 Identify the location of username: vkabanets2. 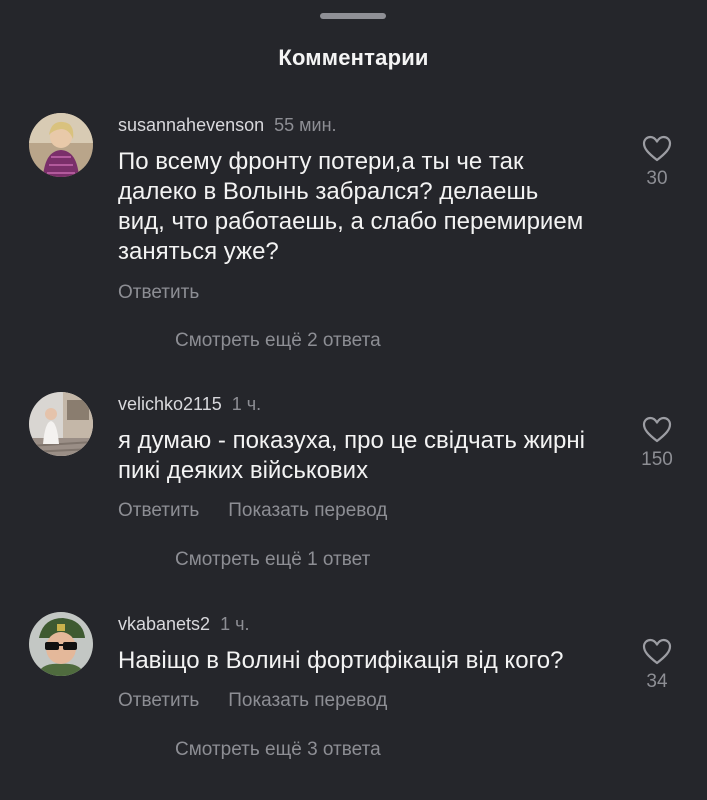
(164, 624).